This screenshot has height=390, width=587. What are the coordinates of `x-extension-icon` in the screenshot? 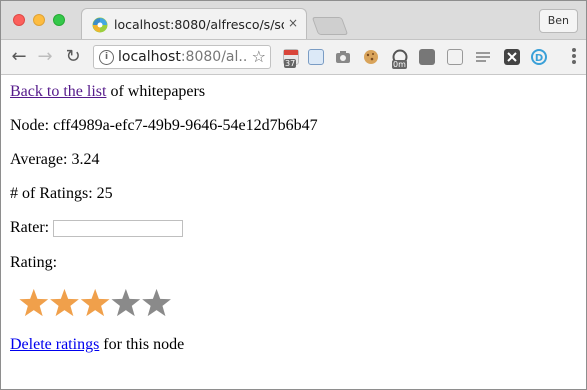 It's located at (512, 57).